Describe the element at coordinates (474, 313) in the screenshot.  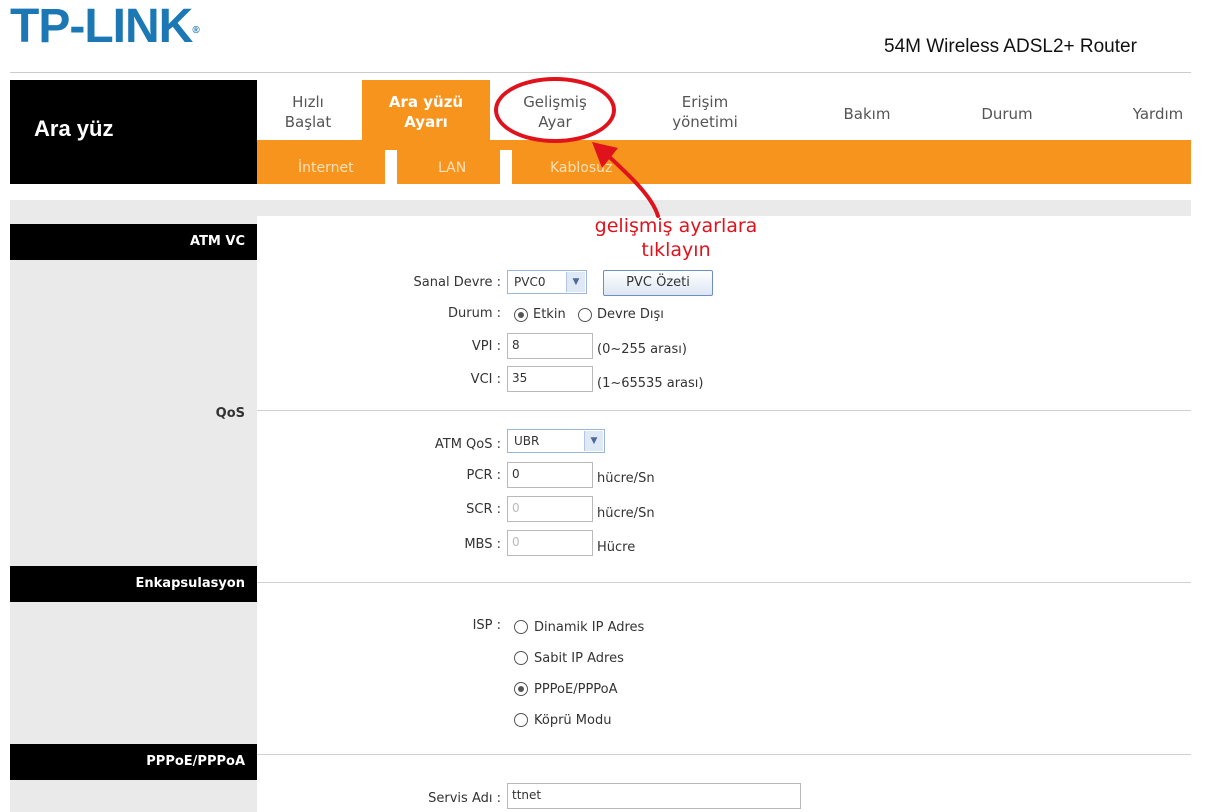
I see `status-label: Durum :` at that location.